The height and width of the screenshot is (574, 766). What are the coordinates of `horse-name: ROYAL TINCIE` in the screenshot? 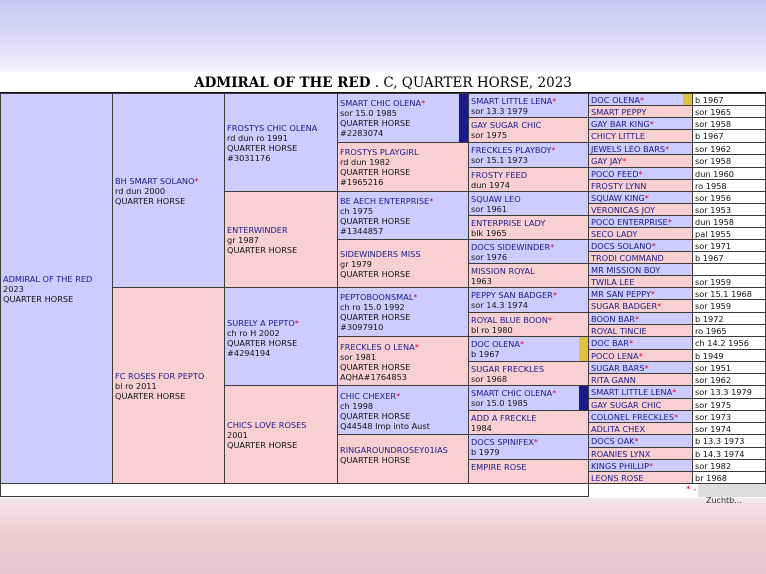 It's located at (619, 331).